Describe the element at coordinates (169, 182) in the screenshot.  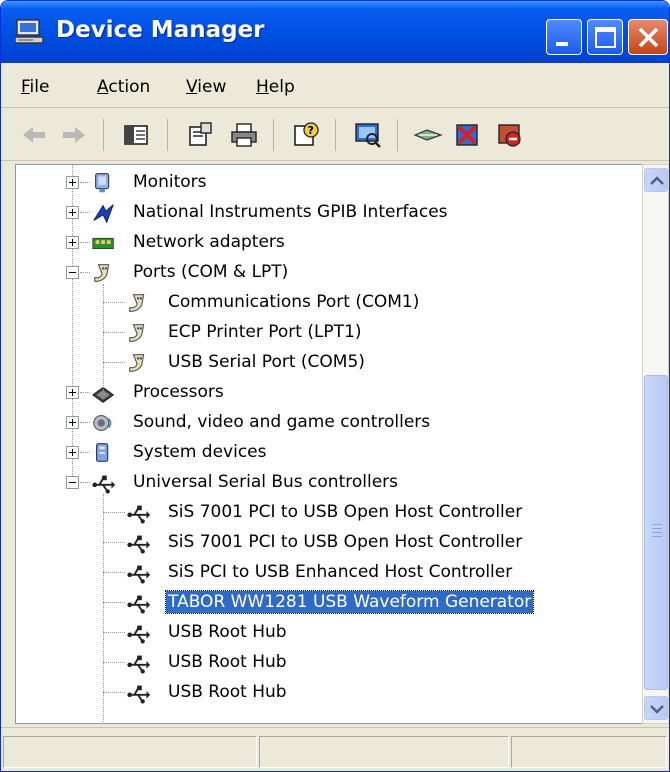
I see `tree-node-label: Monitors` at that location.